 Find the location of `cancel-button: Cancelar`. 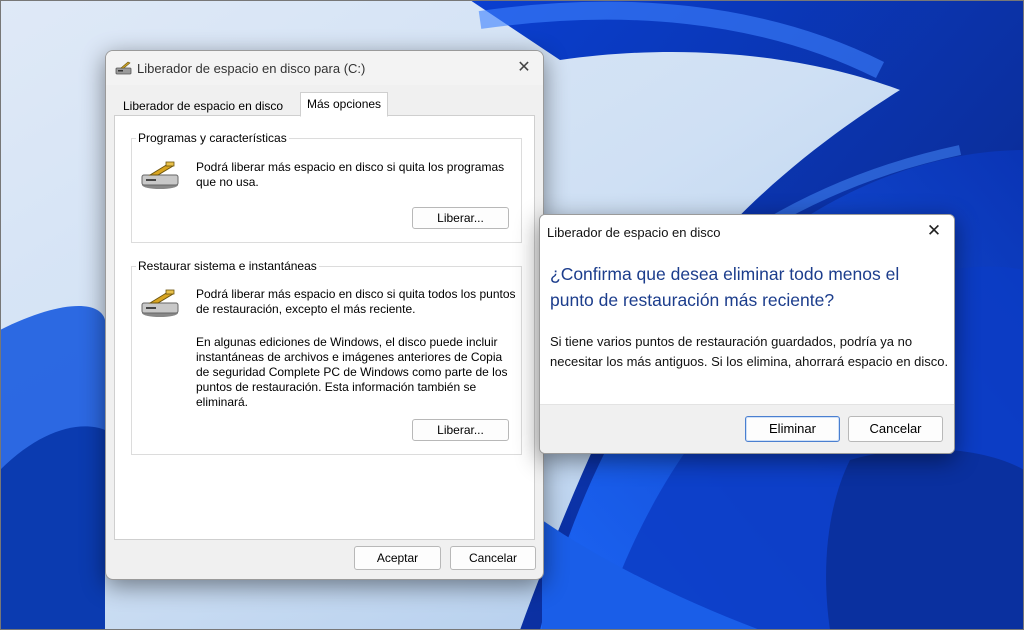

cancel-button: Cancelar is located at coordinates (493, 558).